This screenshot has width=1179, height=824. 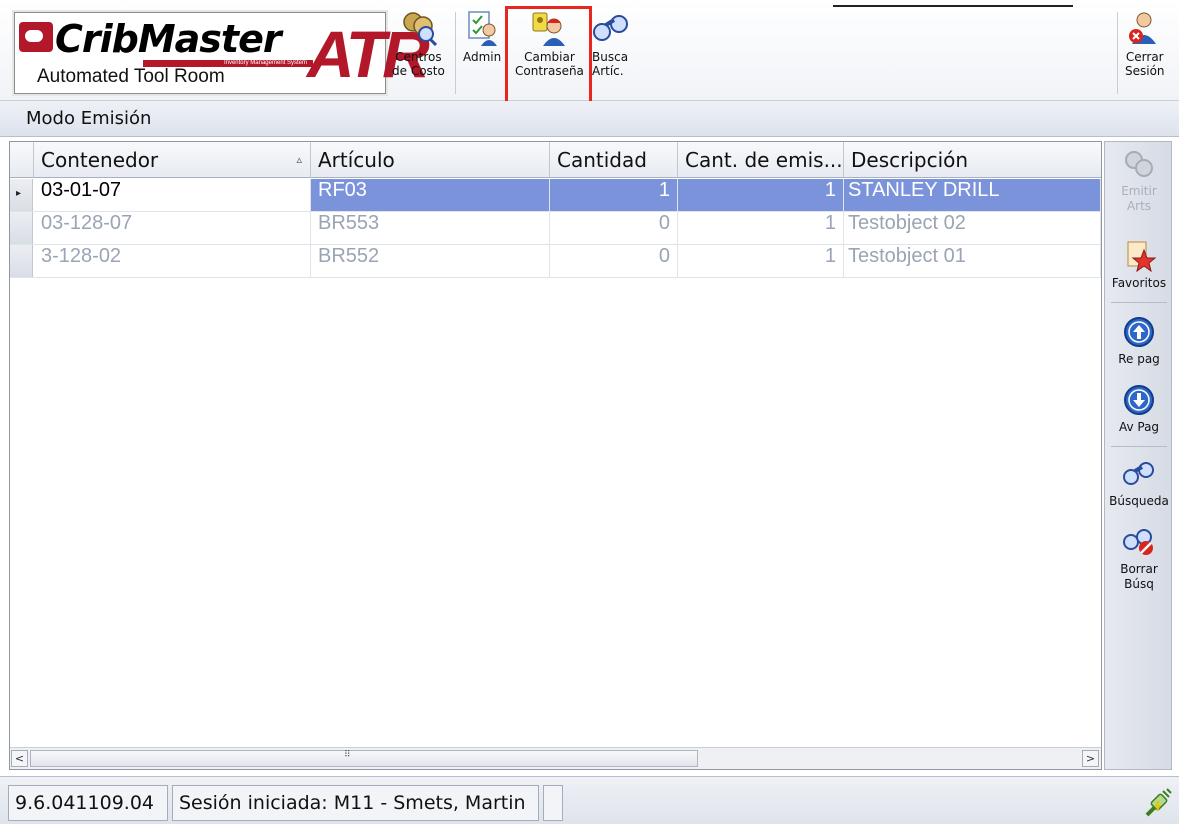 What do you see at coordinates (364, 758) in the screenshot?
I see `scroll-thumb` at bounding box center [364, 758].